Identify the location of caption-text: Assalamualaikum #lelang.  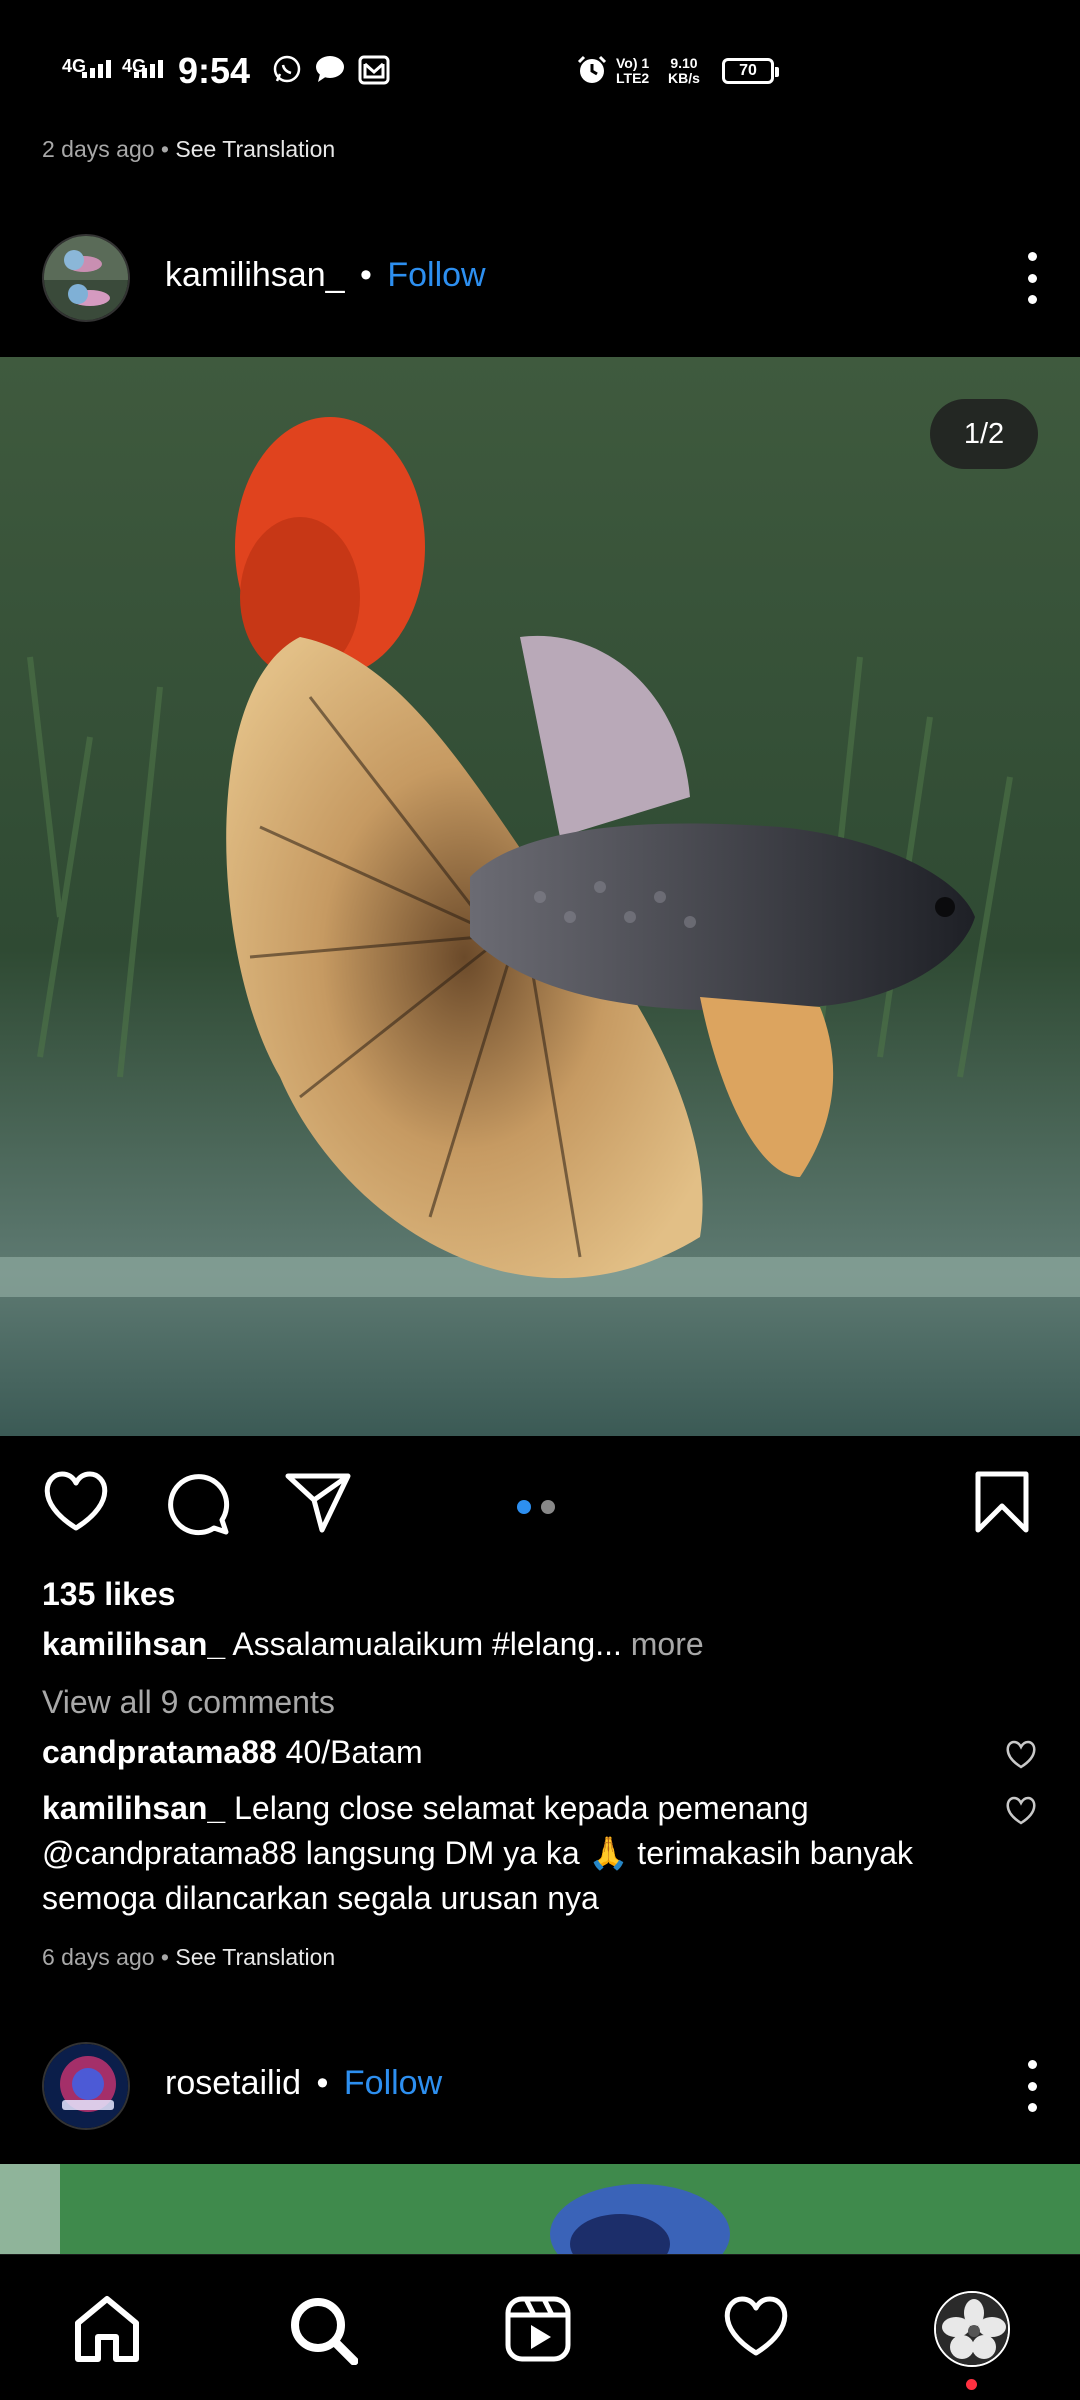
(414, 1644).